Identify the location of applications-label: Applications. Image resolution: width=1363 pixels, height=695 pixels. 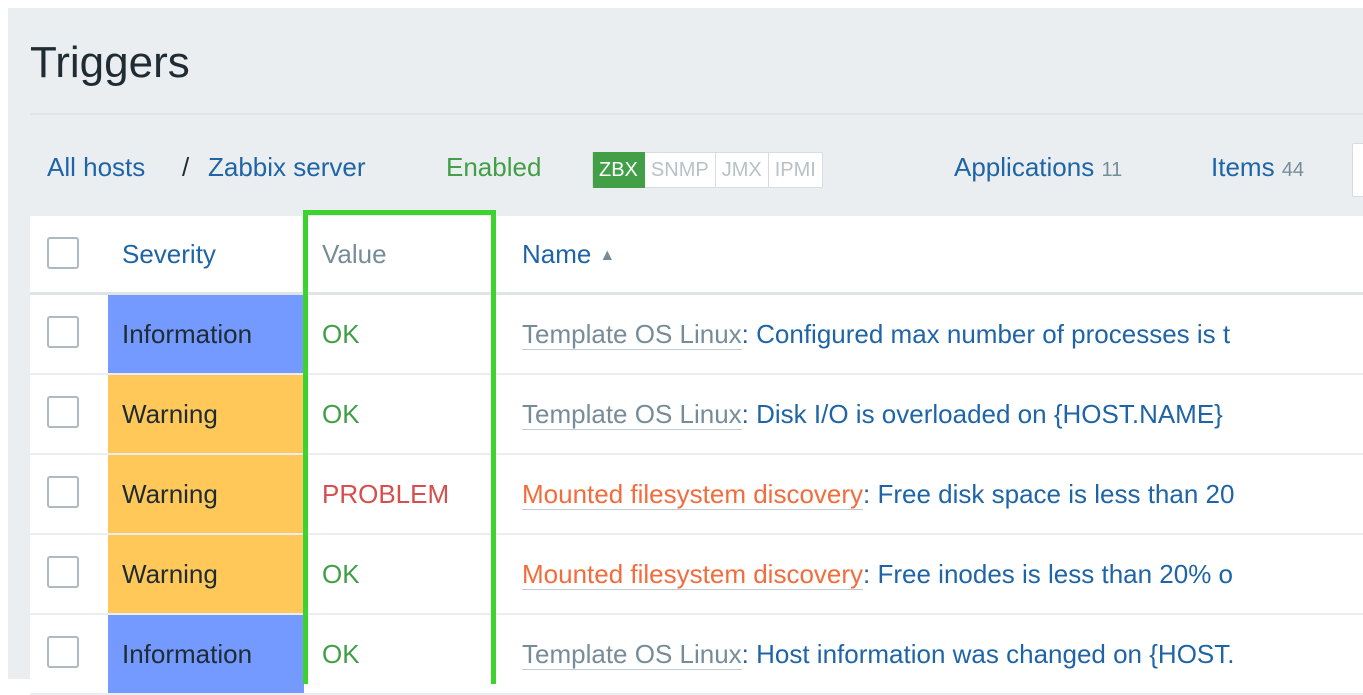
(1024, 167).